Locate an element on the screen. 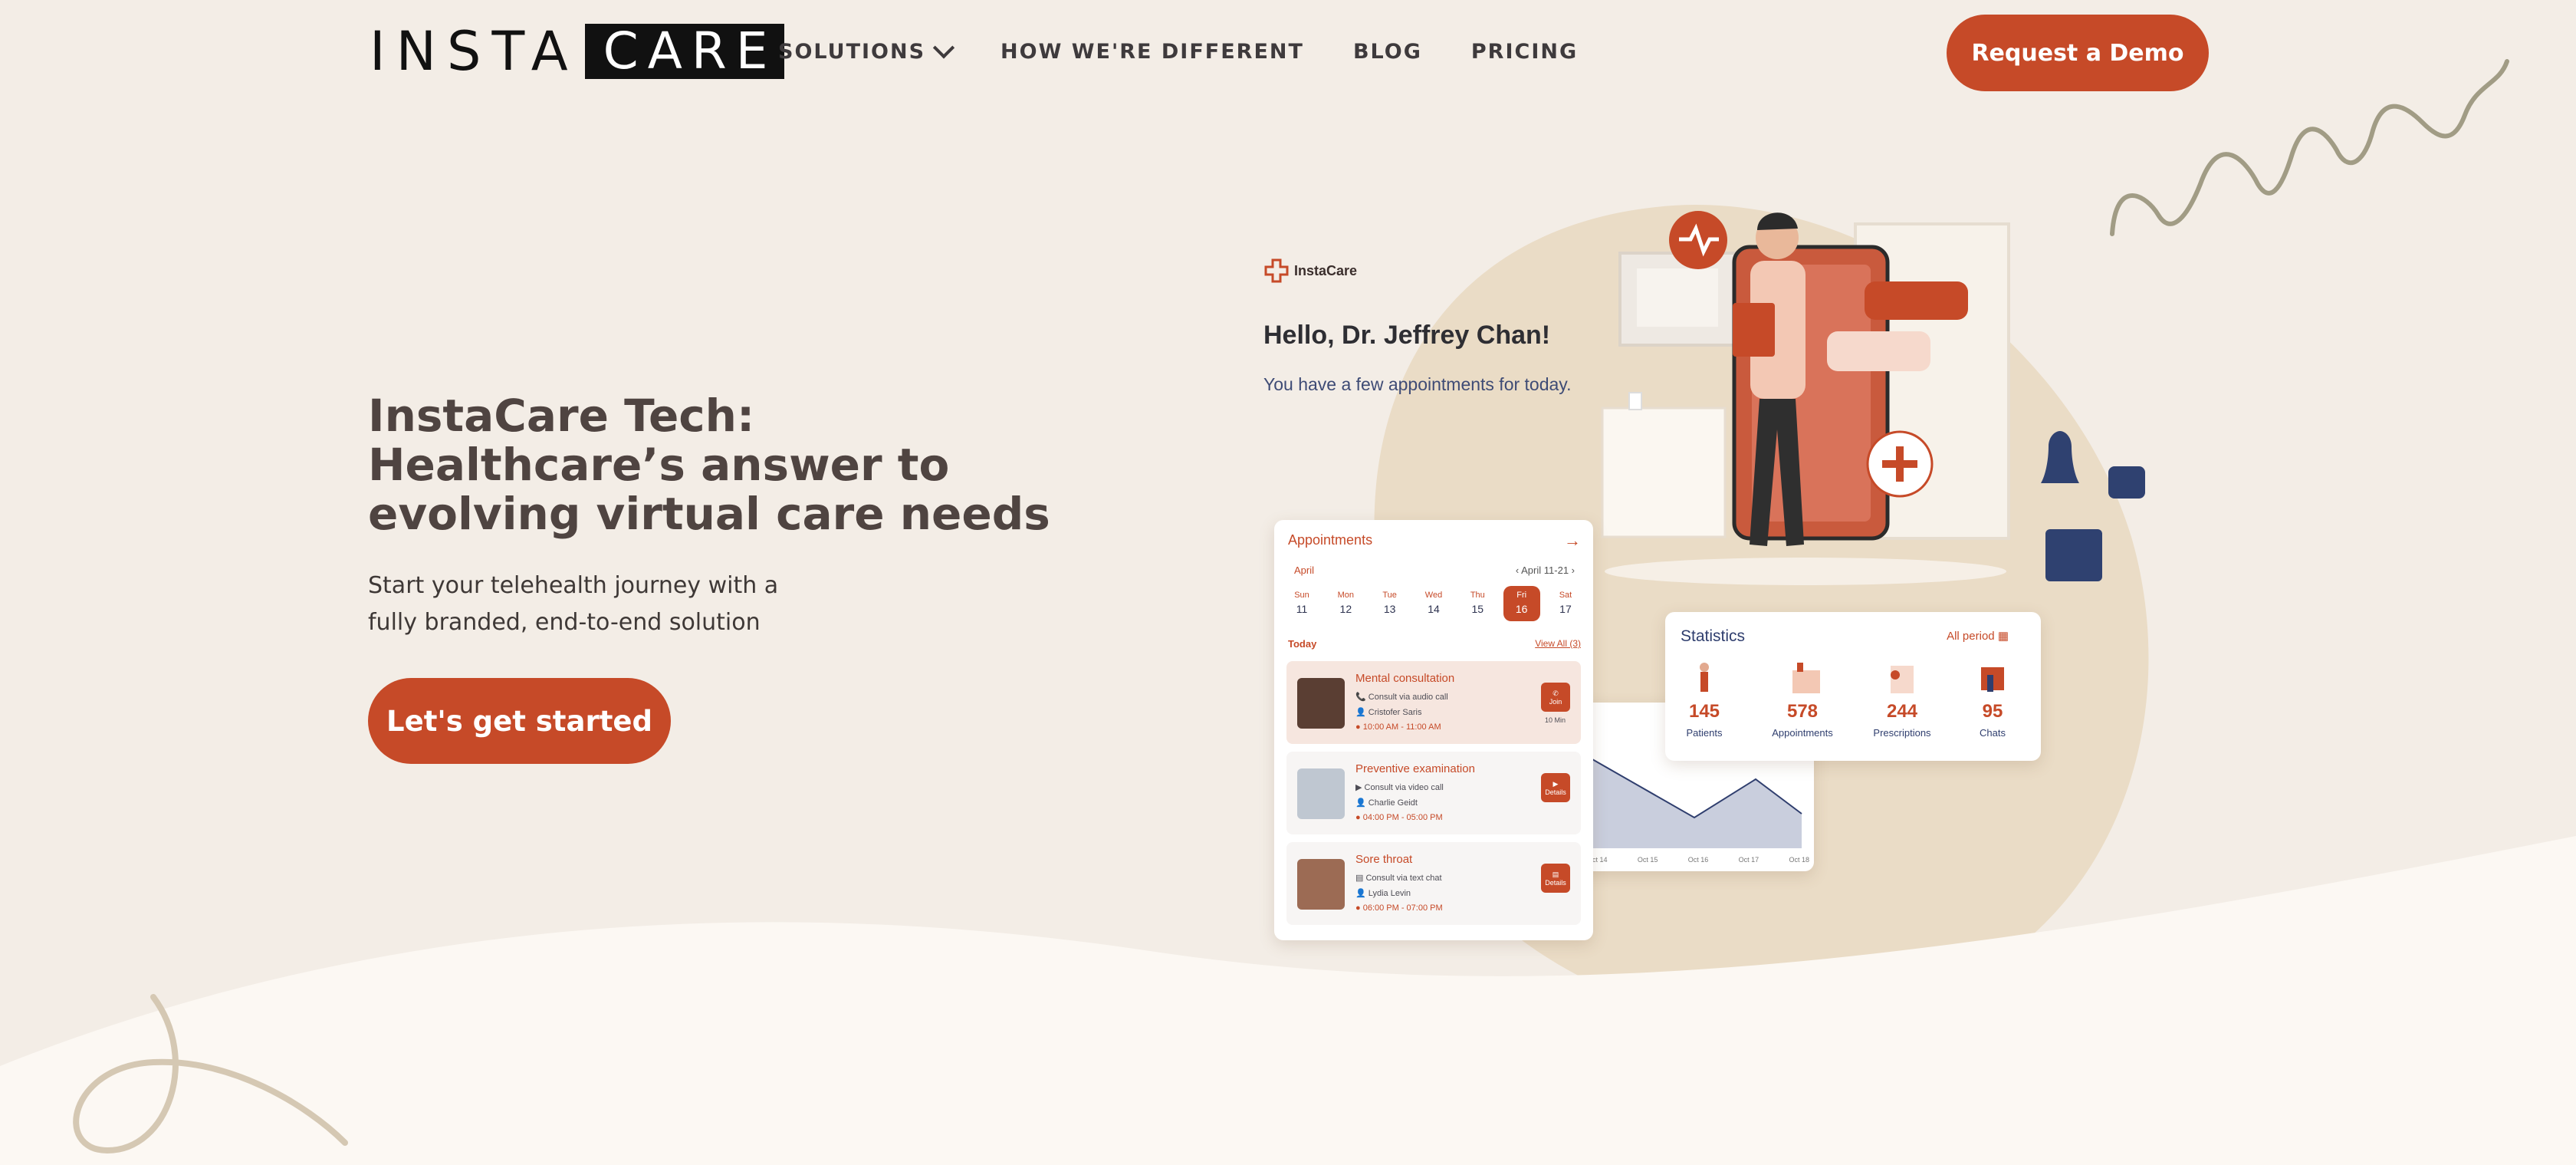 The width and height of the screenshot is (2576, 1165). stat-chats: 95 Chats is located at coordinates (1993, 720).